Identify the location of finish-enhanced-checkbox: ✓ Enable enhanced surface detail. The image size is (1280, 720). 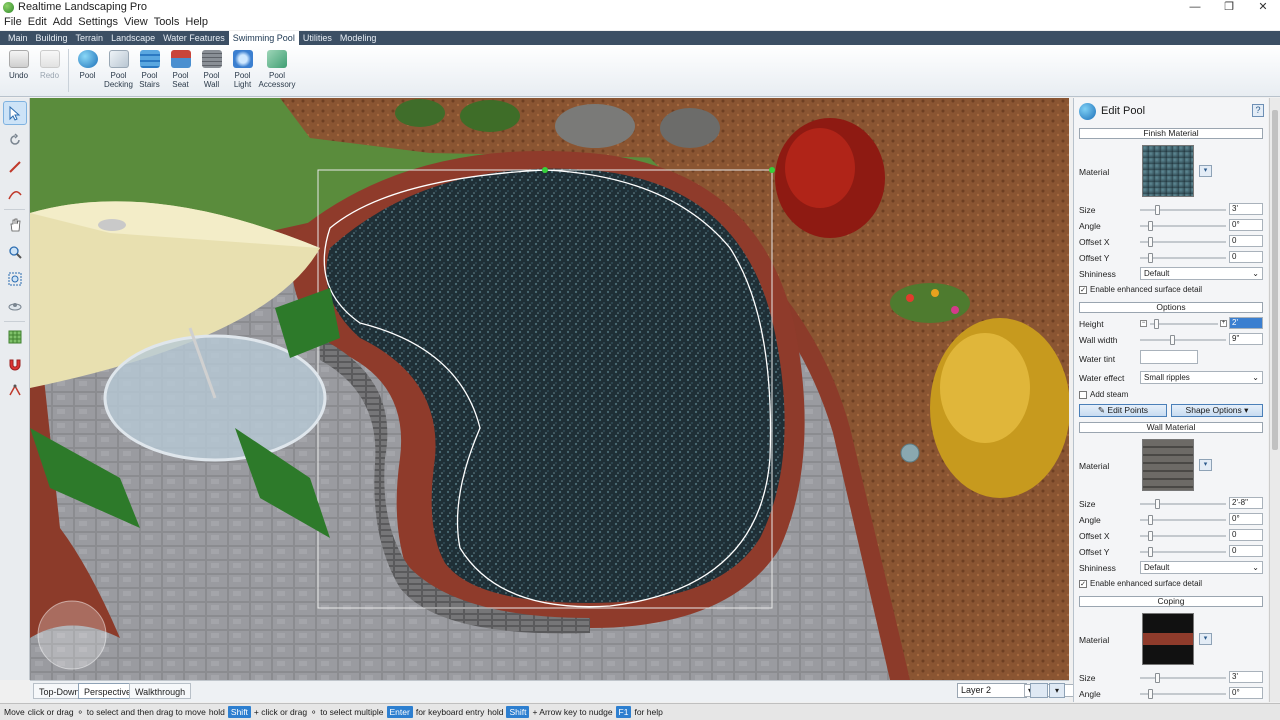
(1140, 289).